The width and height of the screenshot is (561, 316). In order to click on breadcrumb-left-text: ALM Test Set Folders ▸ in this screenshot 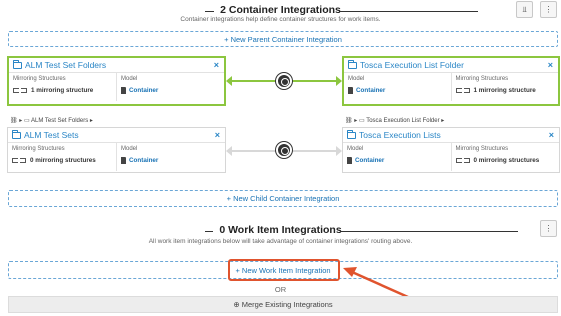, I will do `click(62, 121)`.